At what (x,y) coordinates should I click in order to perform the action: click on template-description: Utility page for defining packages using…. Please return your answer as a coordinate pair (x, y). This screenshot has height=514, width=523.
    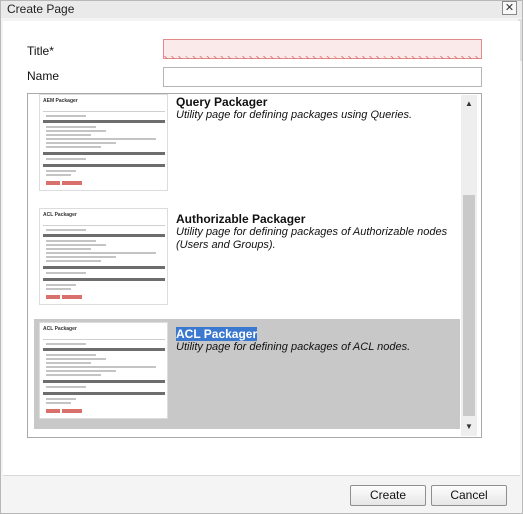
    Looking at the image, I should click on (294, 115).